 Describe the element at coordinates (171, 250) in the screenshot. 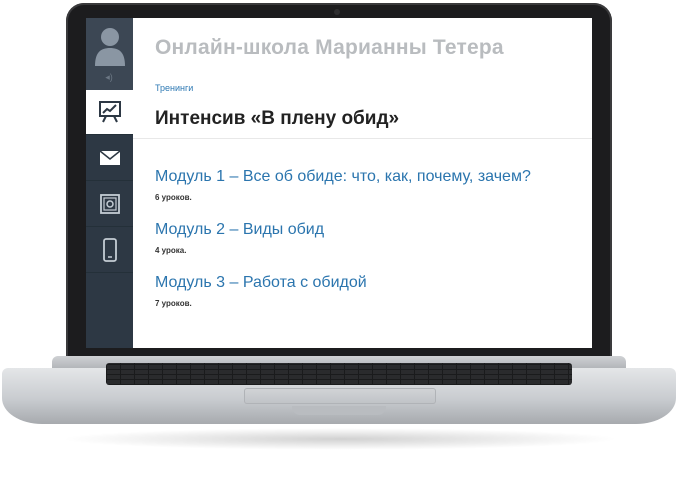

I see `module-lesson-count: 4 урока.` at that location.